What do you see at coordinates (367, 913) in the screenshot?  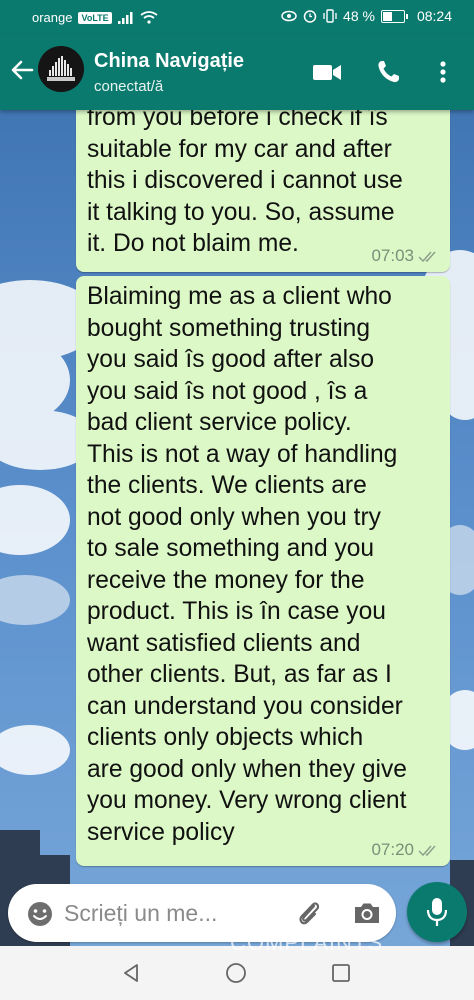 I see `camera-icon` at bounding box center [367, 913].